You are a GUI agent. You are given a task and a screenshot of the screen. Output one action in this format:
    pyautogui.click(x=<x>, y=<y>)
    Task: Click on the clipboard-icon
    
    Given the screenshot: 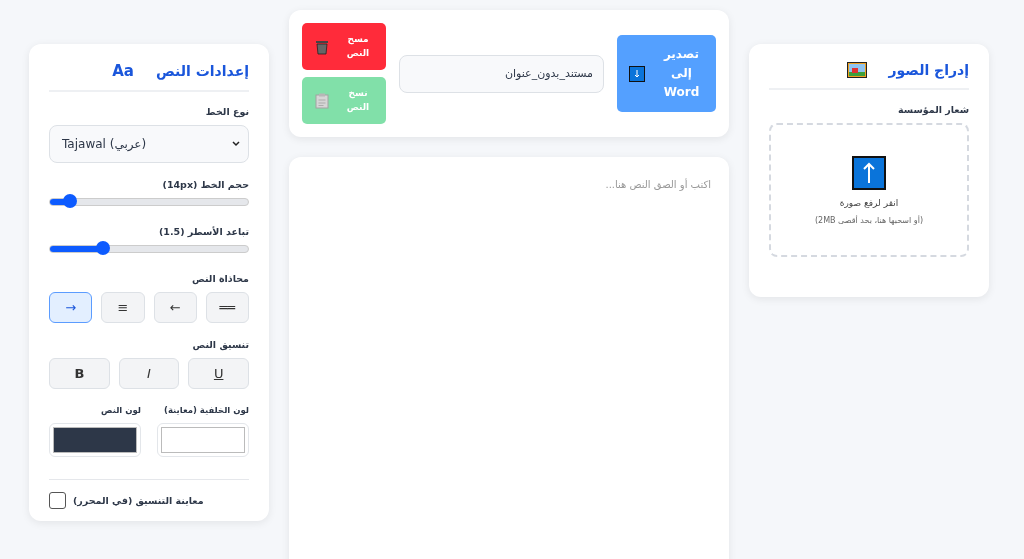 What is the action you would take?
    pyautogui.click(x=322, y=100)
    